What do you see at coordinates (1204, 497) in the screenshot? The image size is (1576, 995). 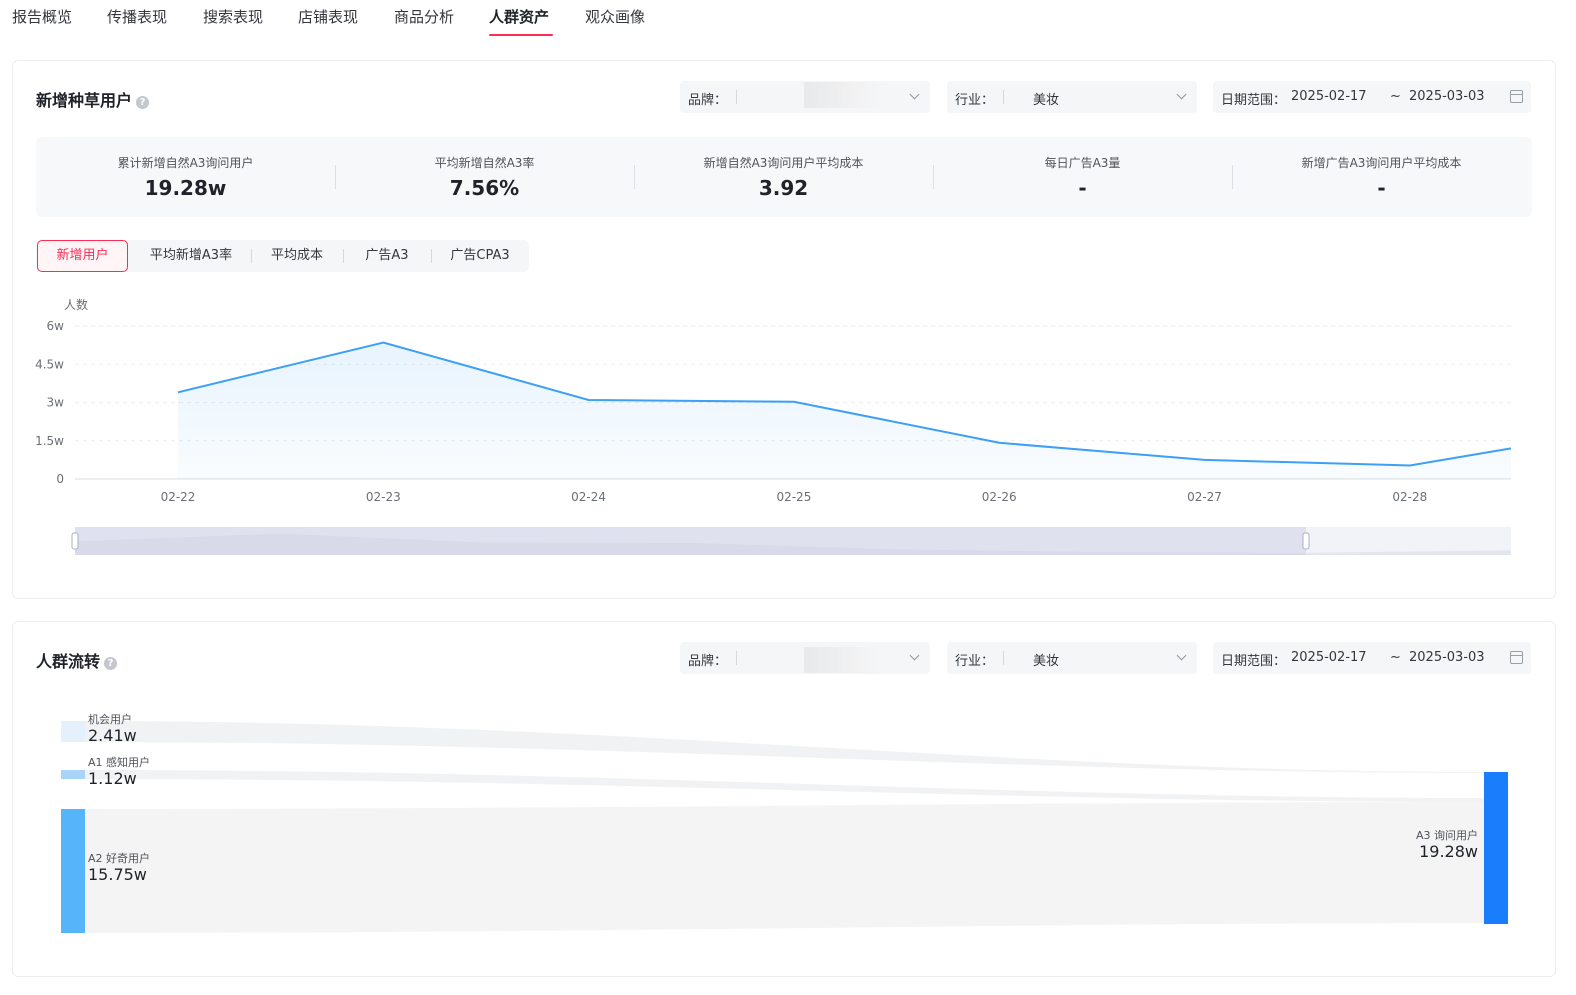 I see `x-tick-label: 02-27` at bounding box center [1204, 497].